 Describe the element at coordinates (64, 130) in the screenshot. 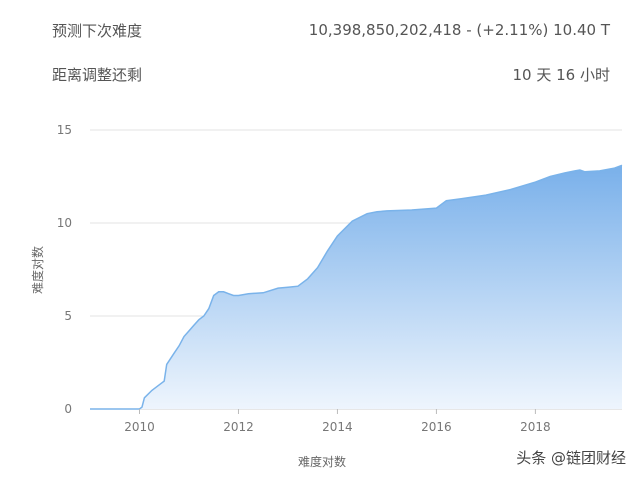

I see `y-tick-label: 15` at that location.